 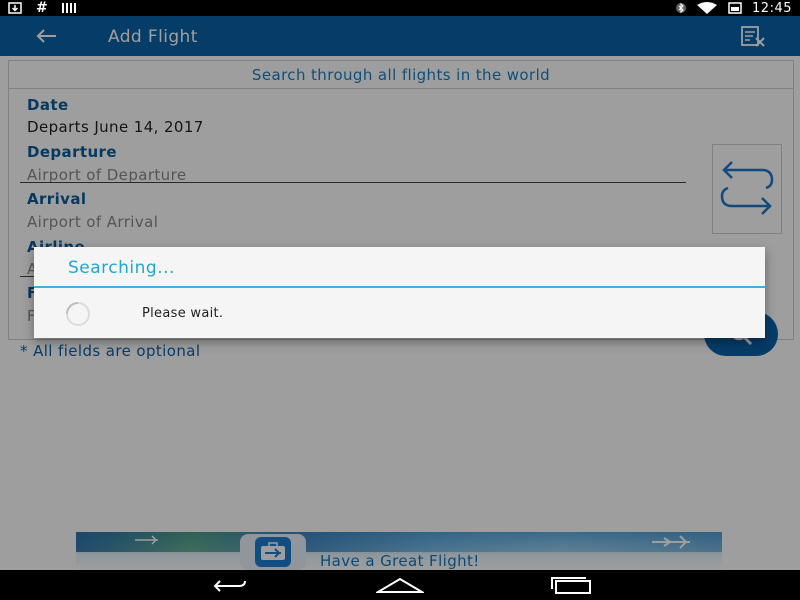 What do you see at coordinates (183, 313) in the screenshot?
I see `dialog-message: Please wait.` at bounding box center [183, 313].